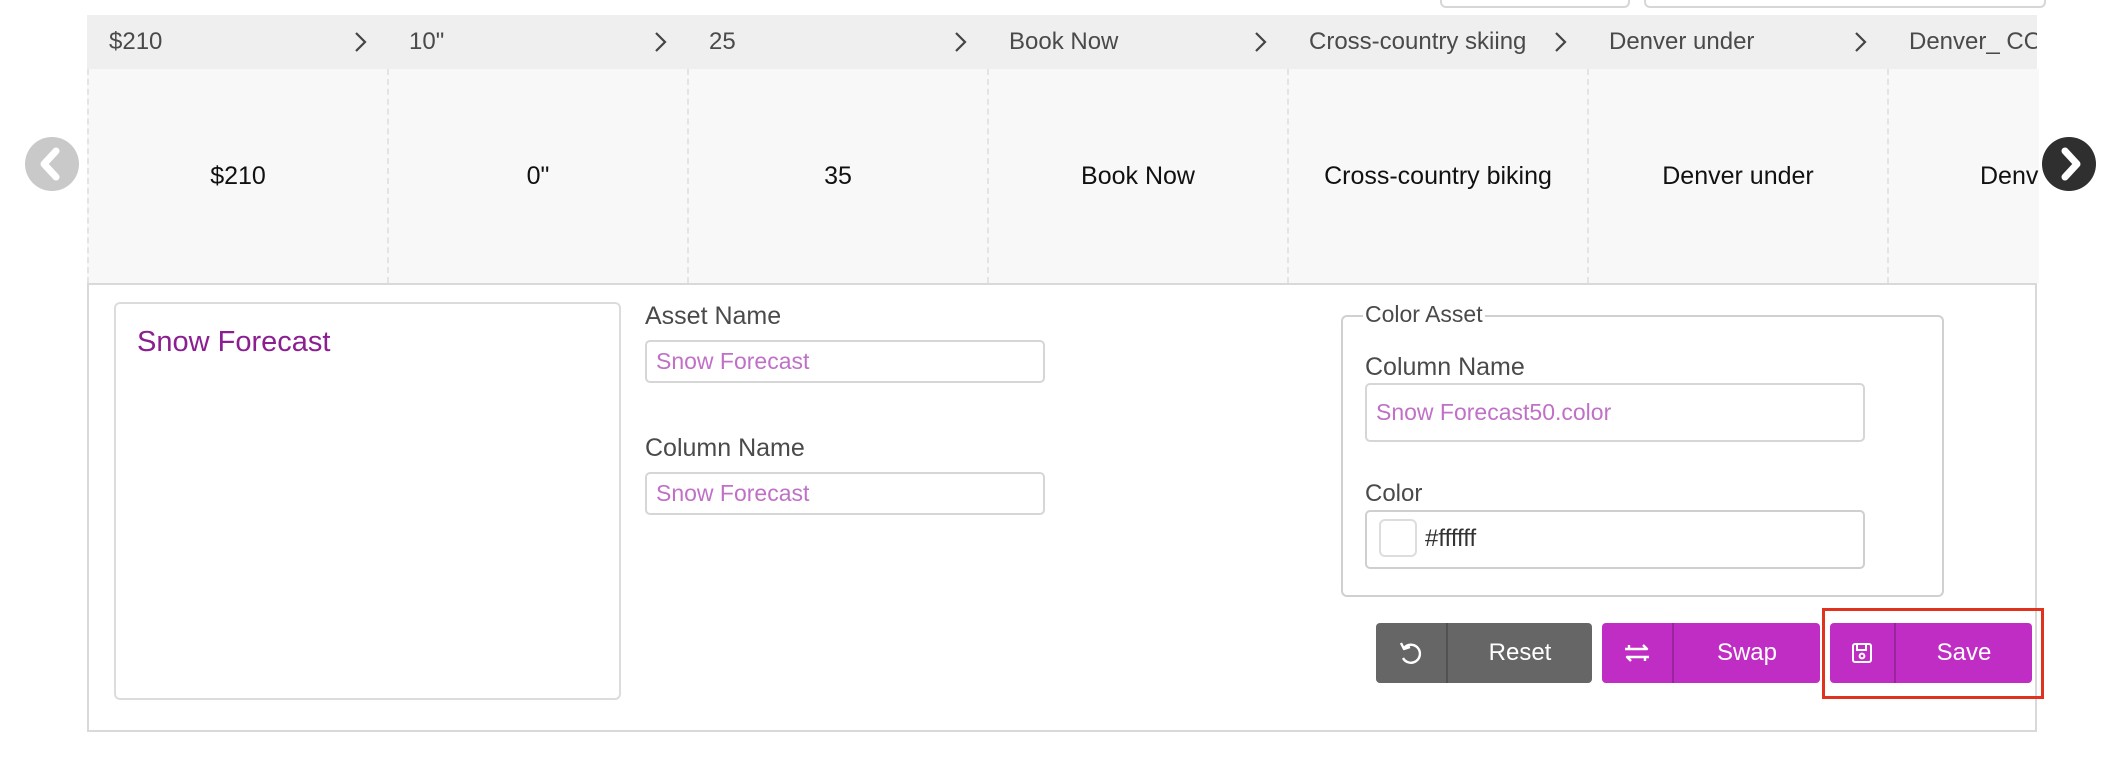 The height and width of the screenshot is (763, 2122). I want to click on chevron-left-icon, so click(50, 164).